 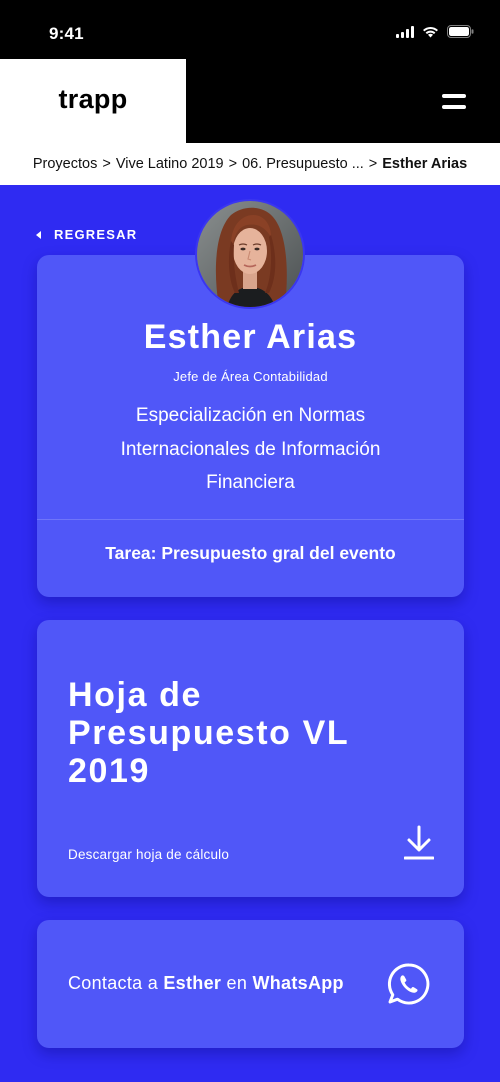 I want to click on profile-name: Esther Arias, so click(x=250, y=337).